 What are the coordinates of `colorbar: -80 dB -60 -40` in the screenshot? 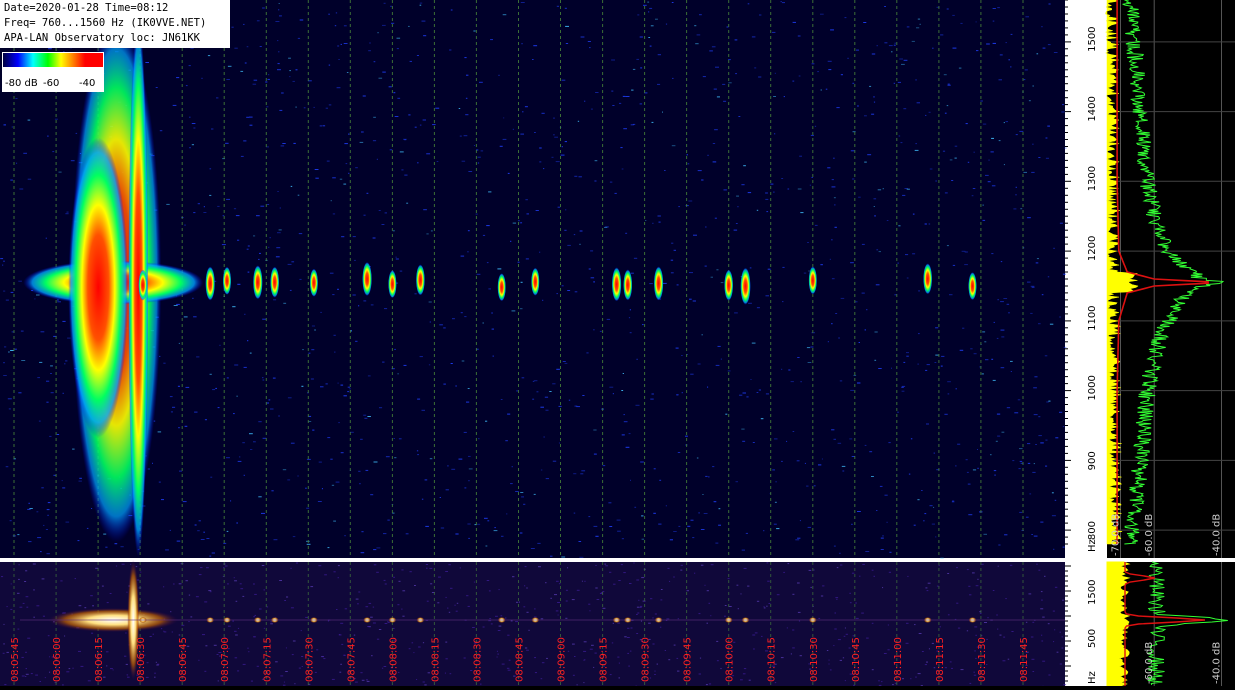 It's located at (53, 72).